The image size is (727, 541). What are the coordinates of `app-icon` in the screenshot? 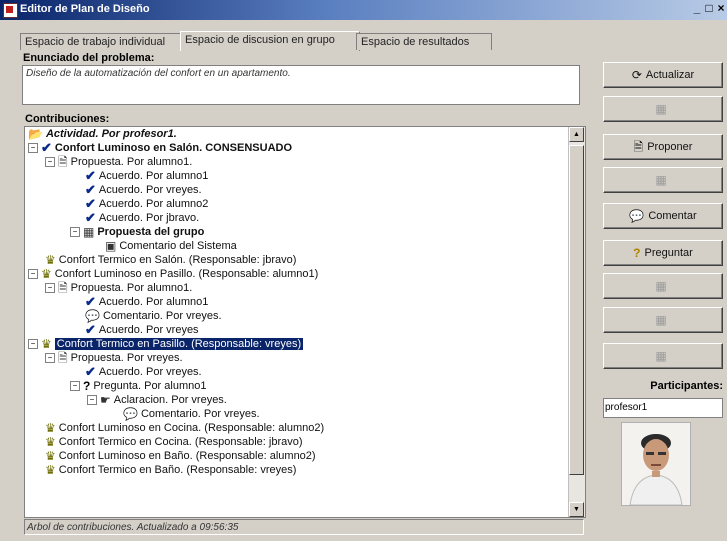 It's located at (10, 10).